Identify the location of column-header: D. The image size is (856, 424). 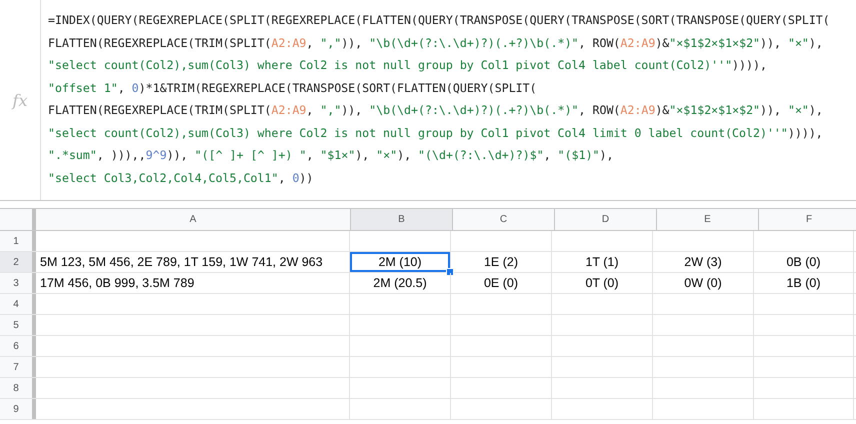
(606, 219).